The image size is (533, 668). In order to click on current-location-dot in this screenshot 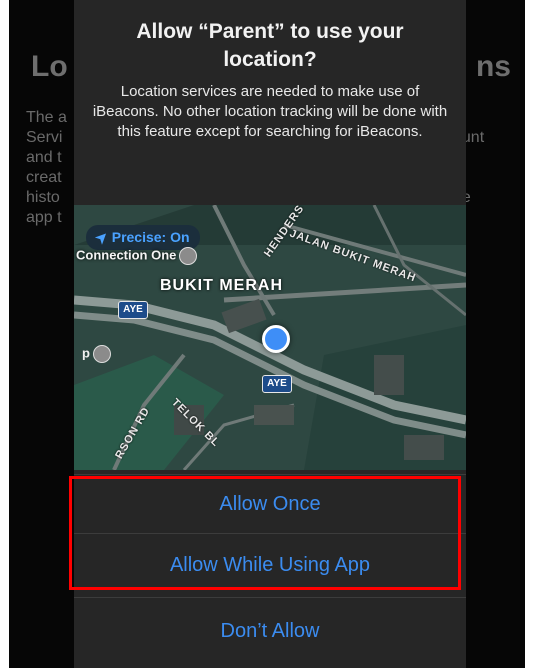, I will do `click(276, 339)`.